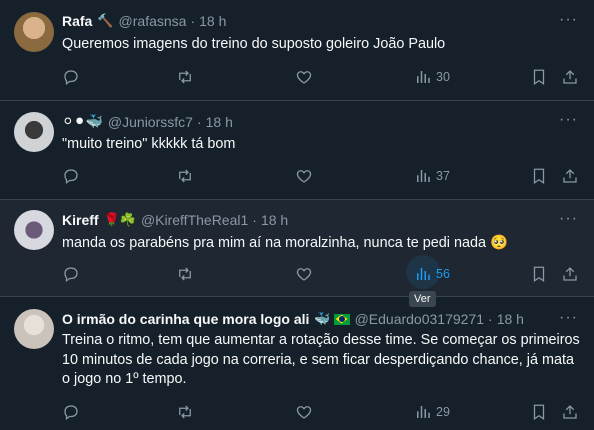 Image resolution: width=594 pixels, height=430 pixels. I want to click on views-button: 56, so click(428, 272).